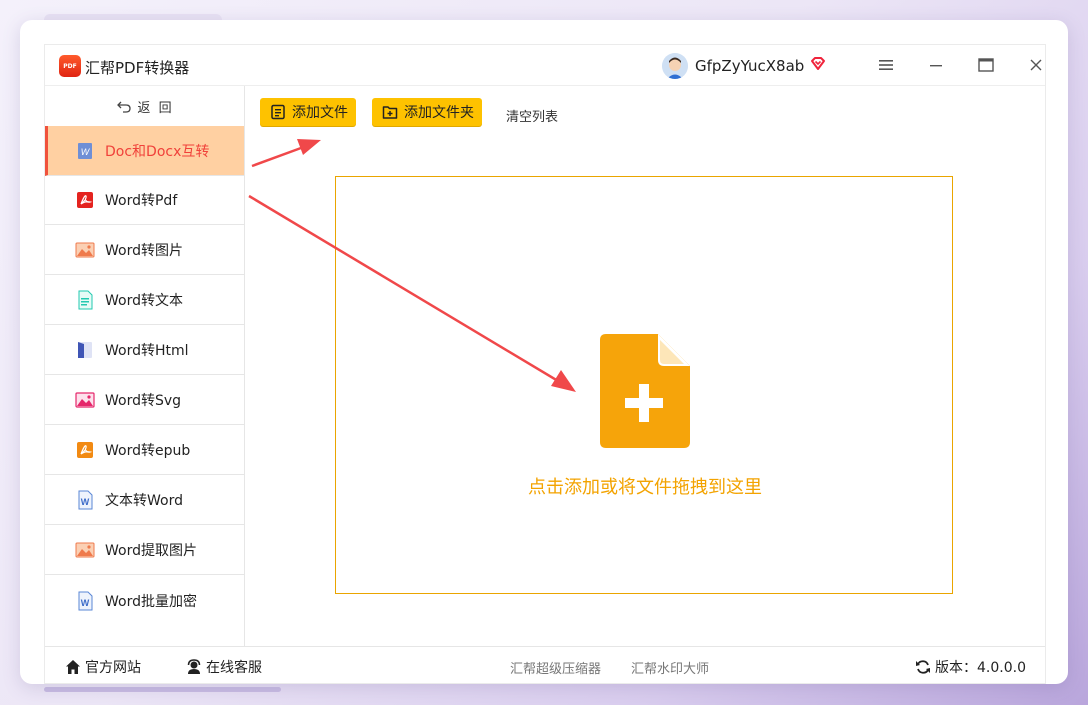  What do you see at coordinates (645, 391) in the screenshot?
I see `add-document-icon` at bounding box center [645, 391].